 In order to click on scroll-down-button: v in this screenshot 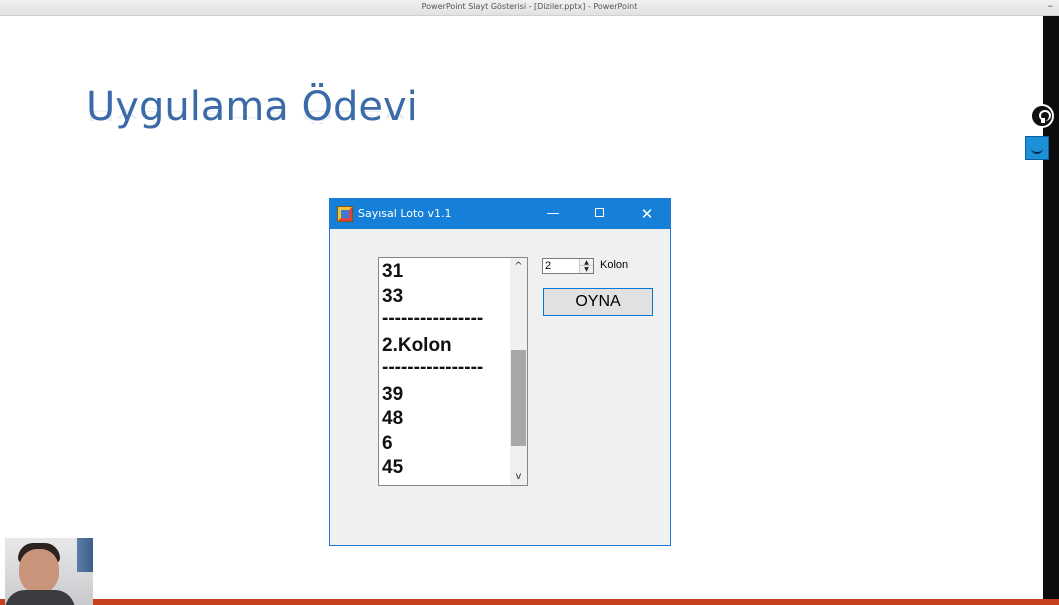, I will do `click(518, 476)`.